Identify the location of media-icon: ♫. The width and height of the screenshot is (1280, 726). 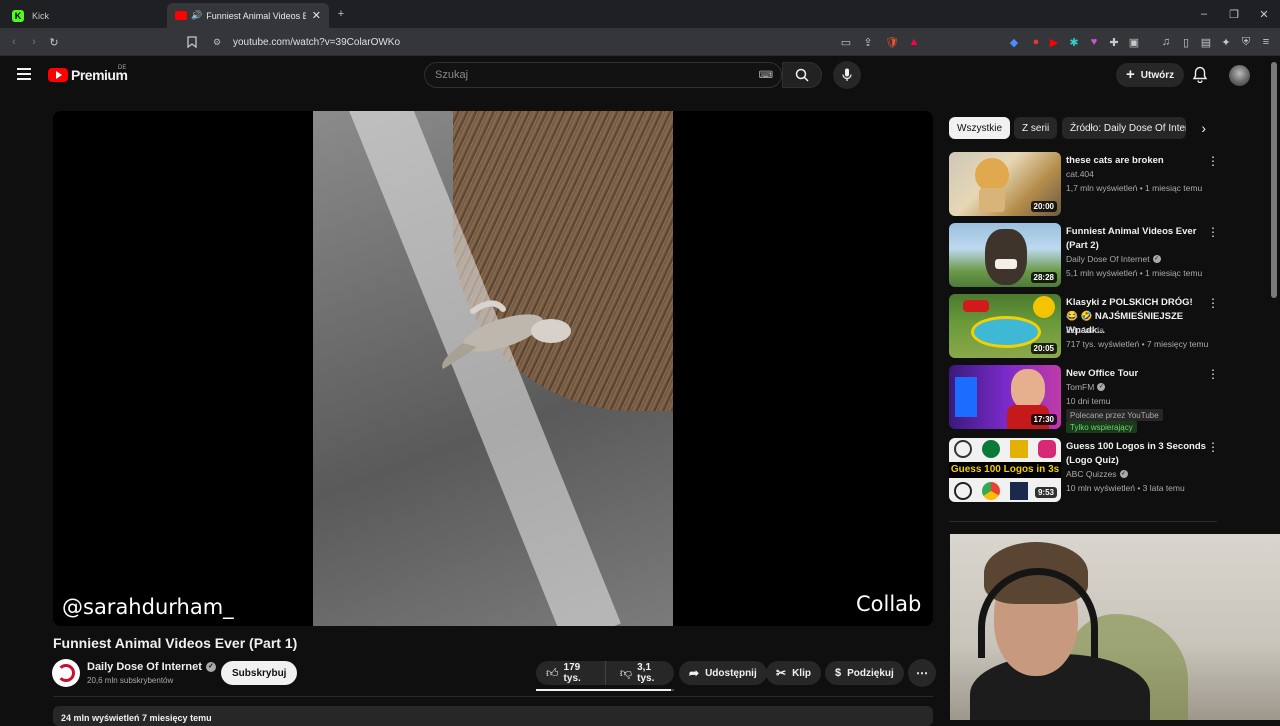
(1166, 42).